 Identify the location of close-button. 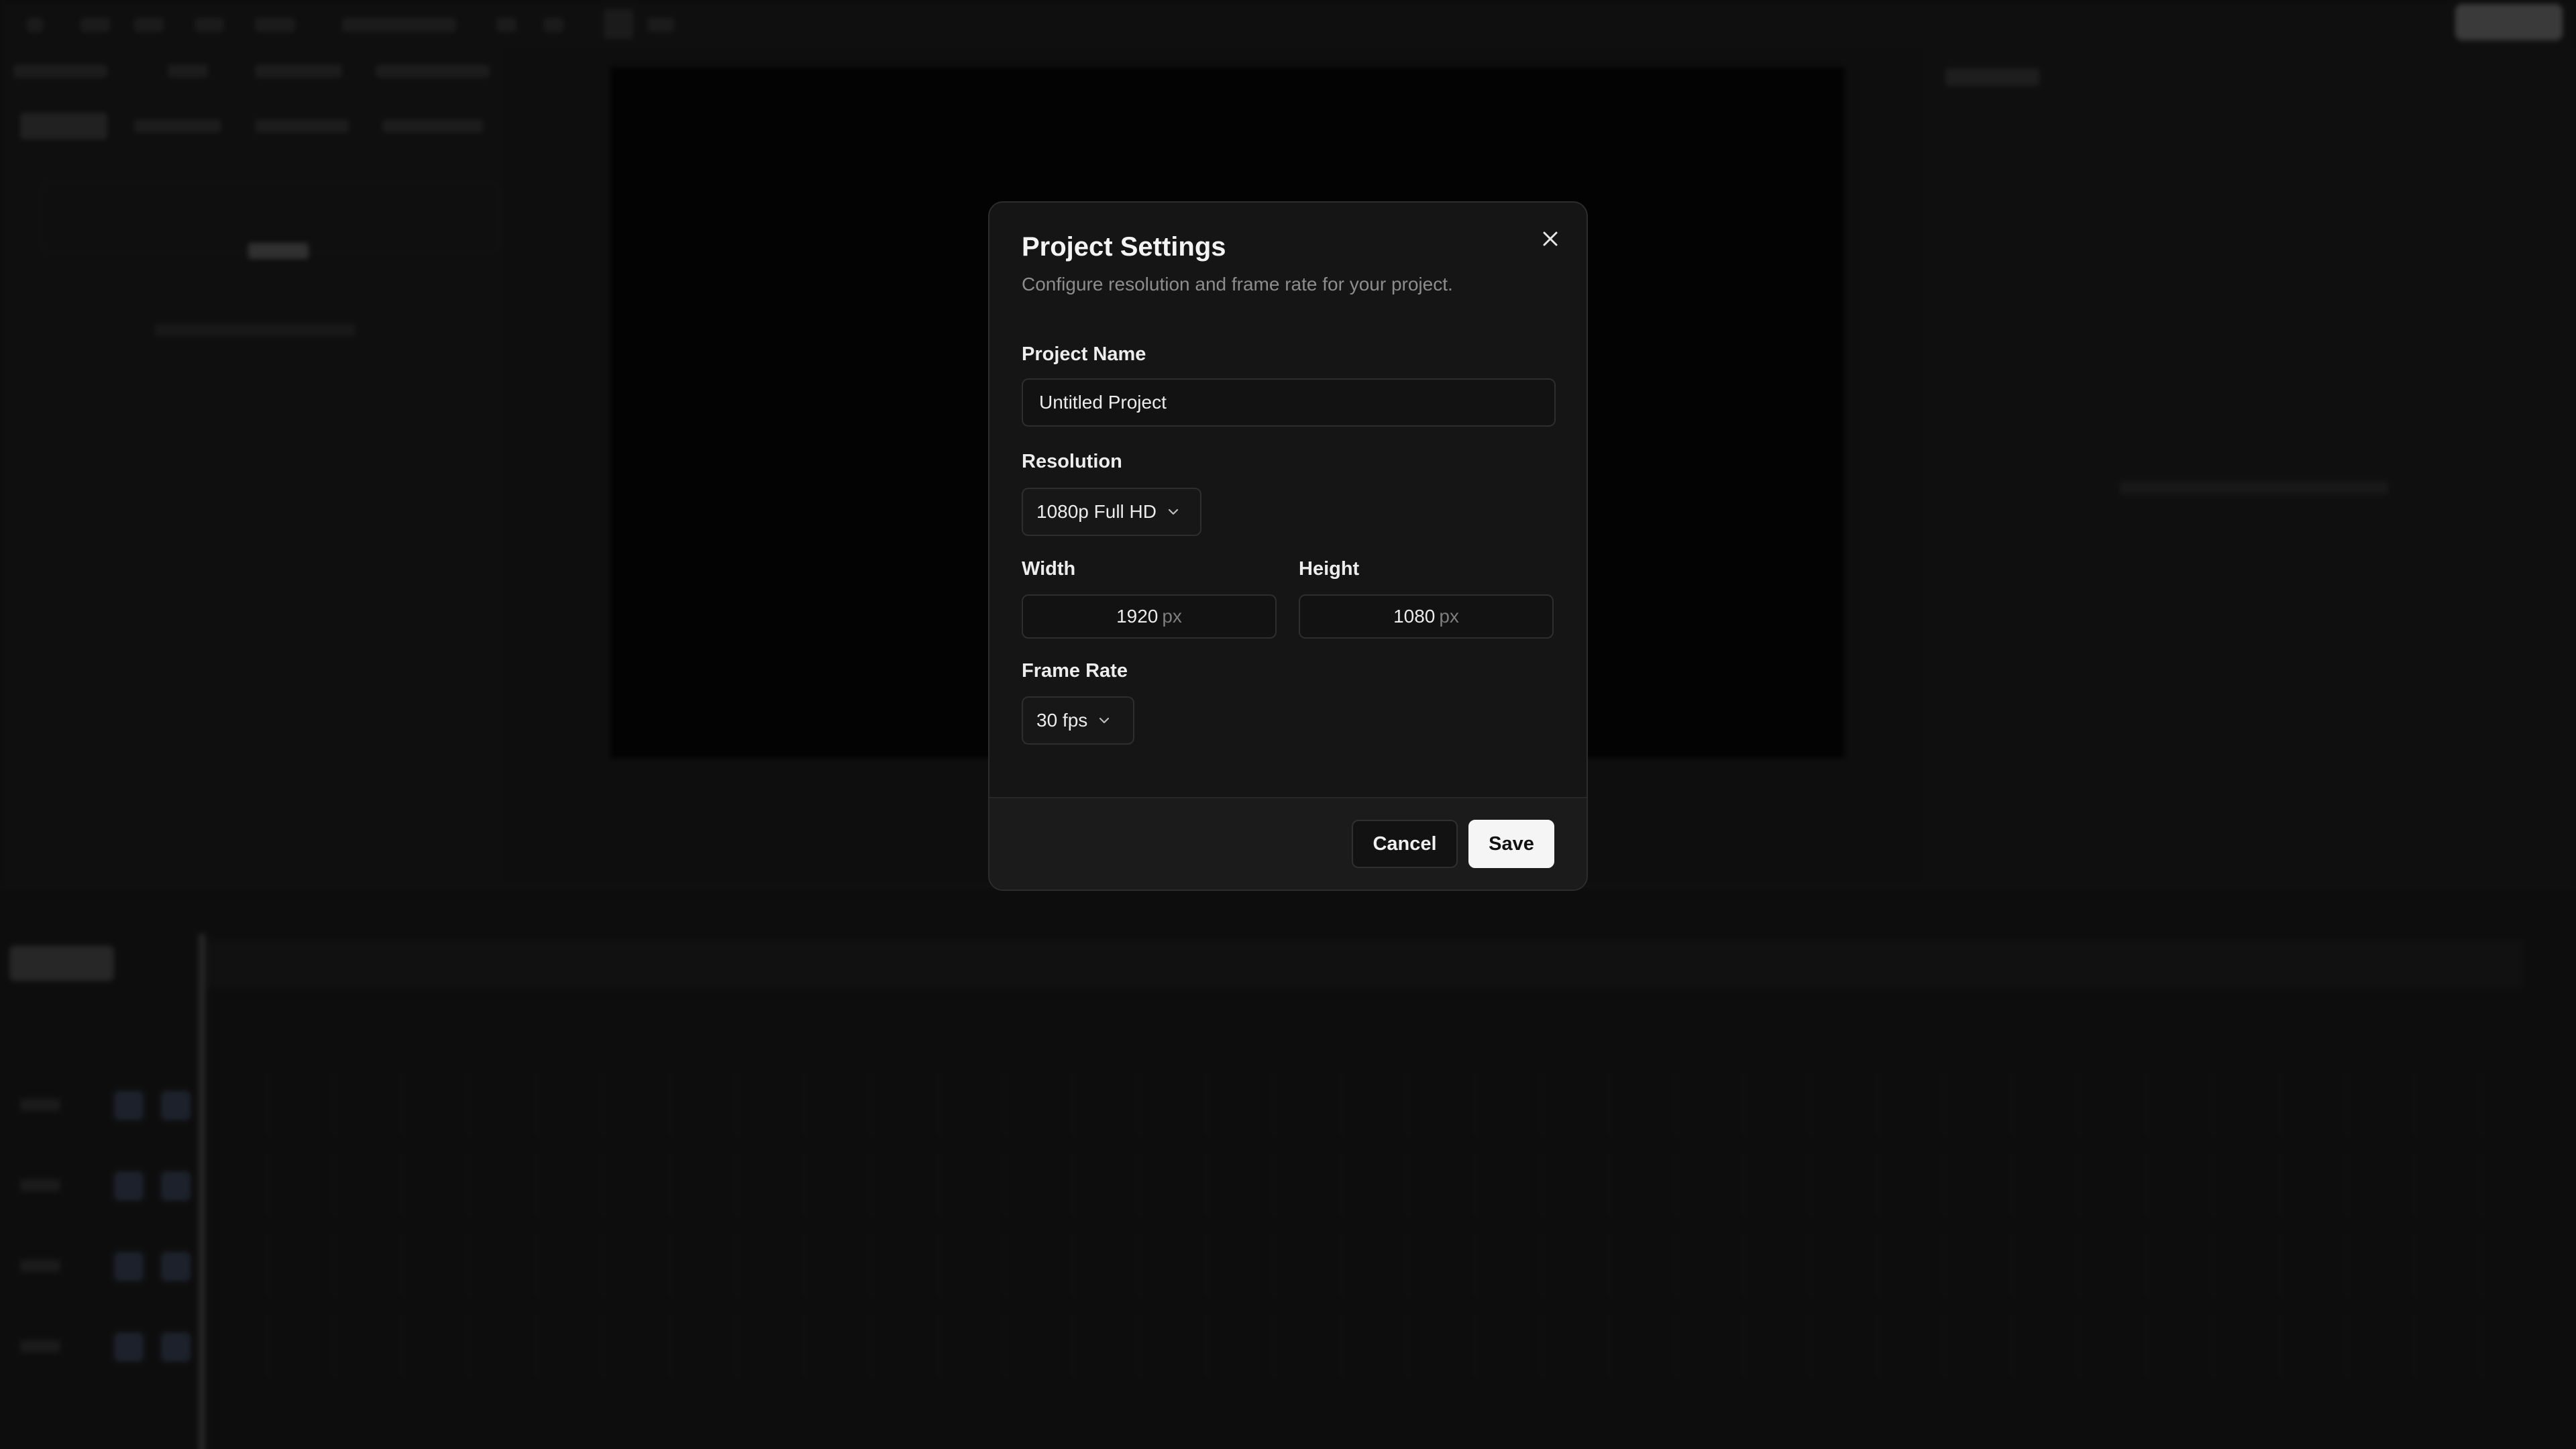
(1550, 239).